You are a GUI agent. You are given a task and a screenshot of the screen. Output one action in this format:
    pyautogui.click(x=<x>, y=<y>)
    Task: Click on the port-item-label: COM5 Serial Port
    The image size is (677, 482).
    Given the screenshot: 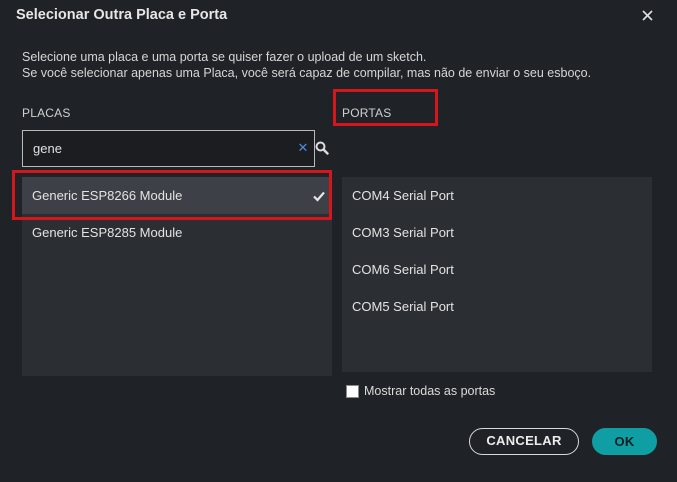 What is the action you would take?
    pyautogui.click(x=403, y=306)
    